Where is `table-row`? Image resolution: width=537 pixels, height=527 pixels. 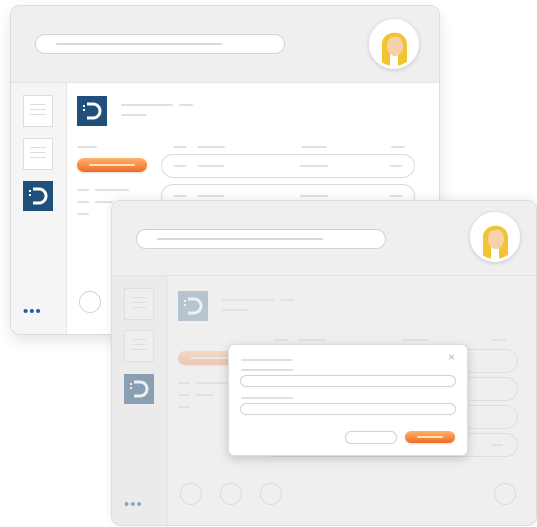 table-row is located at coordinates (288, 166).